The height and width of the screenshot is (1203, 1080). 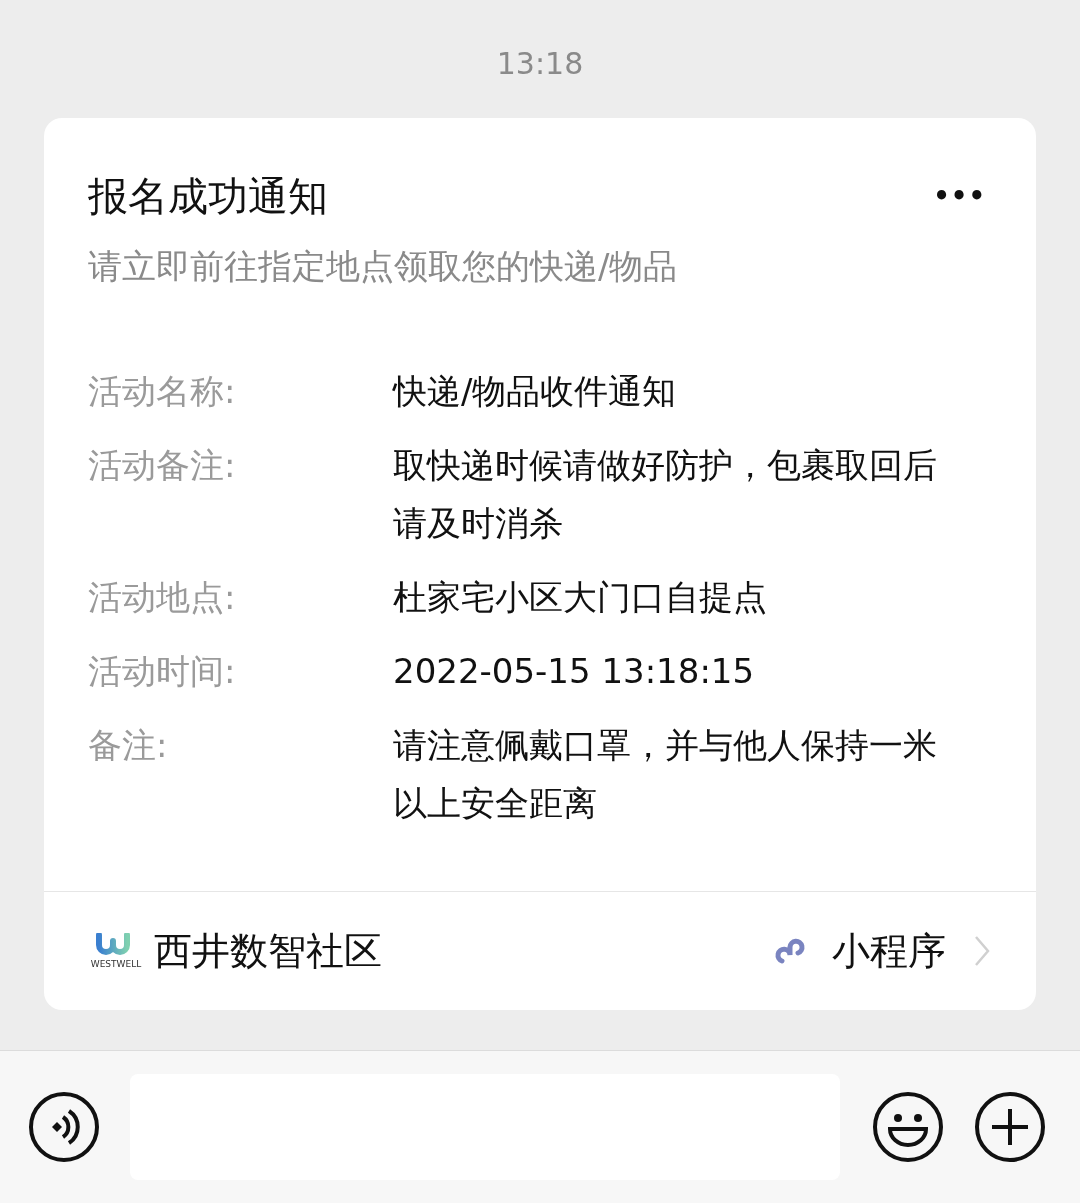 What do you see at coordinates (540, 64) in the screenshot?
I see `timestamp: 13:18` at bounding box center [540, 64].